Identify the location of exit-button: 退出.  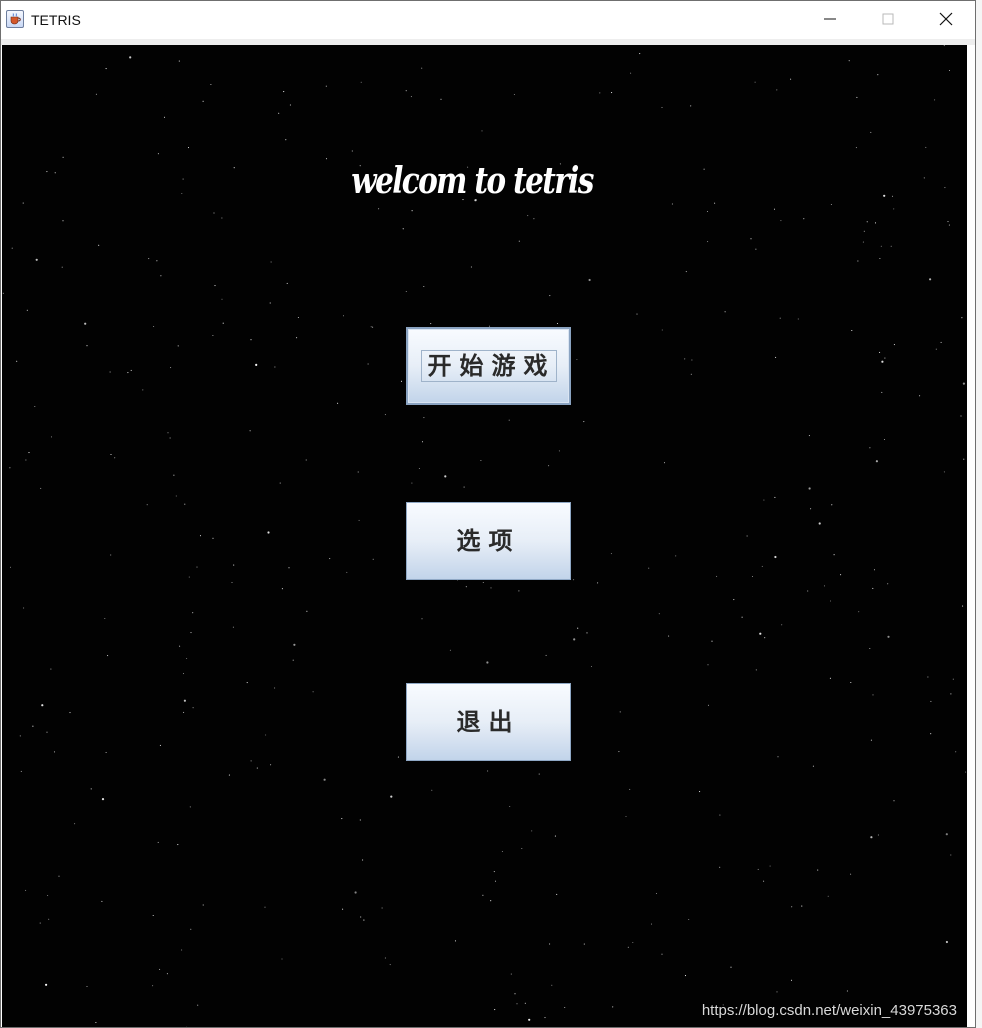
(488, 722).